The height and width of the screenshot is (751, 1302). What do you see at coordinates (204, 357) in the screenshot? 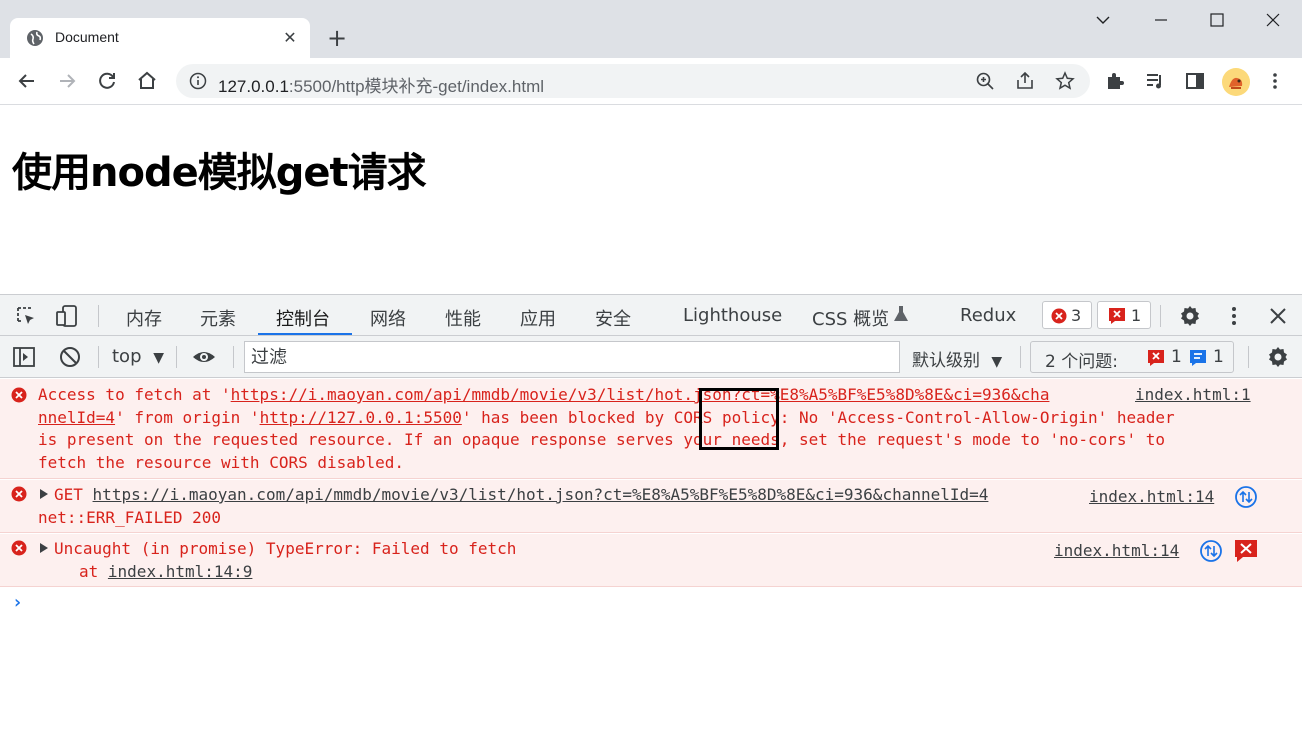
I see `live-expression-eye-icon` at bounding box center [204, 357].